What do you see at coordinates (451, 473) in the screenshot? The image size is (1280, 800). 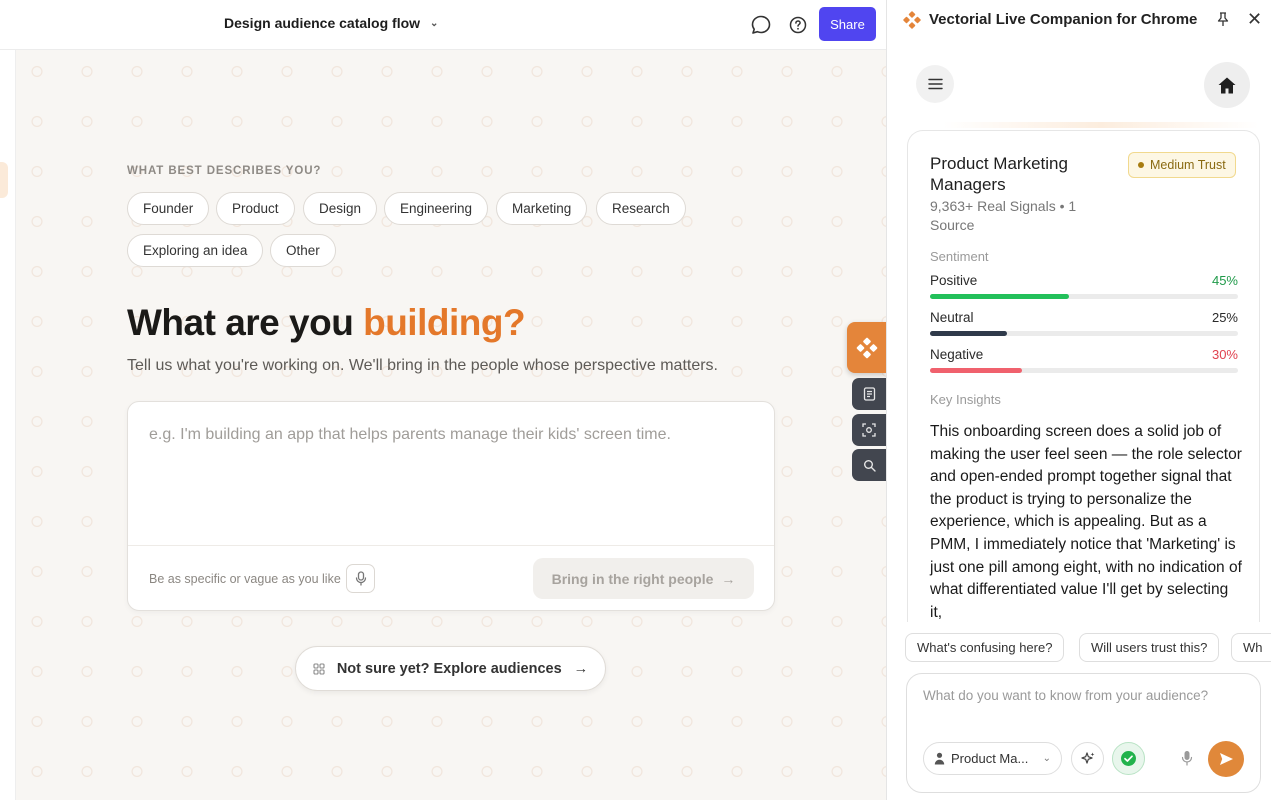 I see `project-description-input` at bounding box center [451, 473].